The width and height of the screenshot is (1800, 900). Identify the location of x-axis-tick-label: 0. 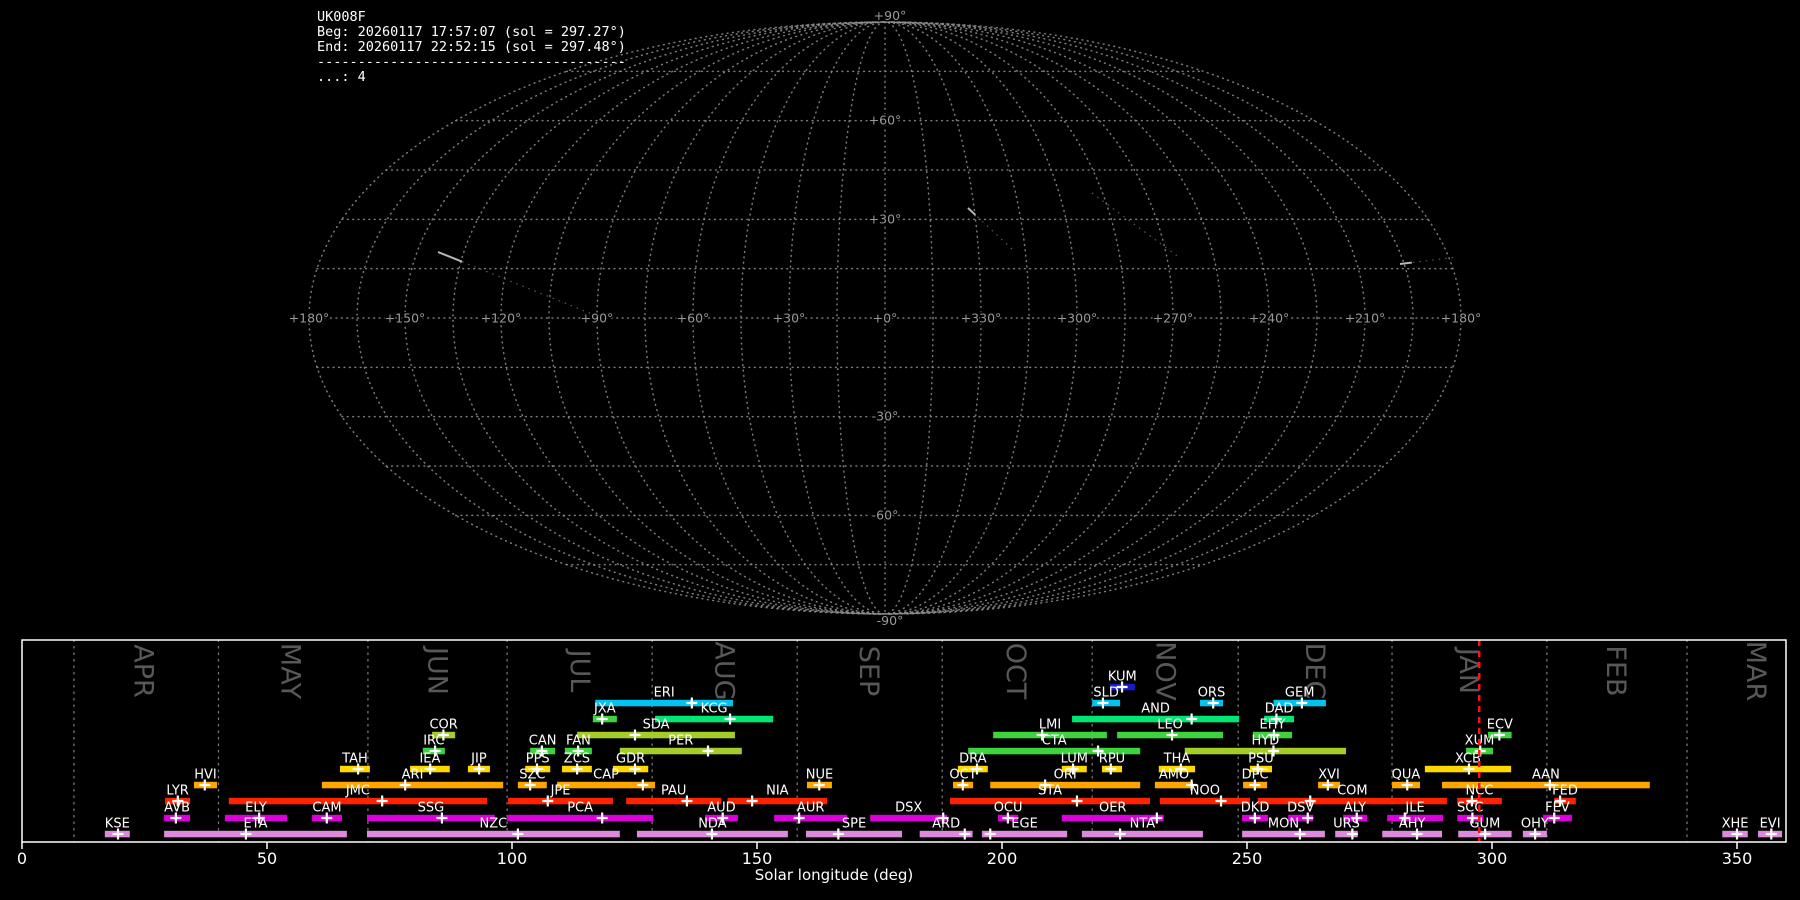
(22, 858).